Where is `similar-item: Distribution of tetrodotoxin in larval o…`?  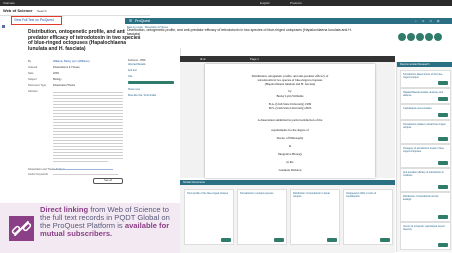 similar-item: Distribution of tetrodotoxin in larval o… is located at coordinates (315, 217).